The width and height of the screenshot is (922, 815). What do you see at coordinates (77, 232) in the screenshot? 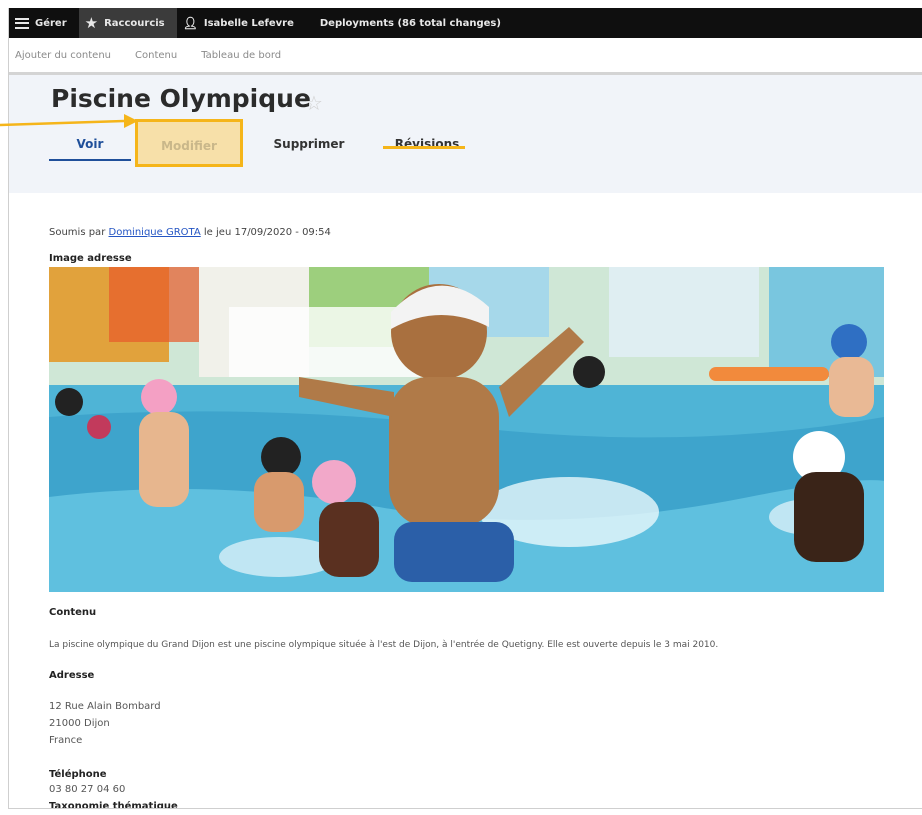
I see `submitted-prefix: Soumis par` at bounding box center [77, 232].